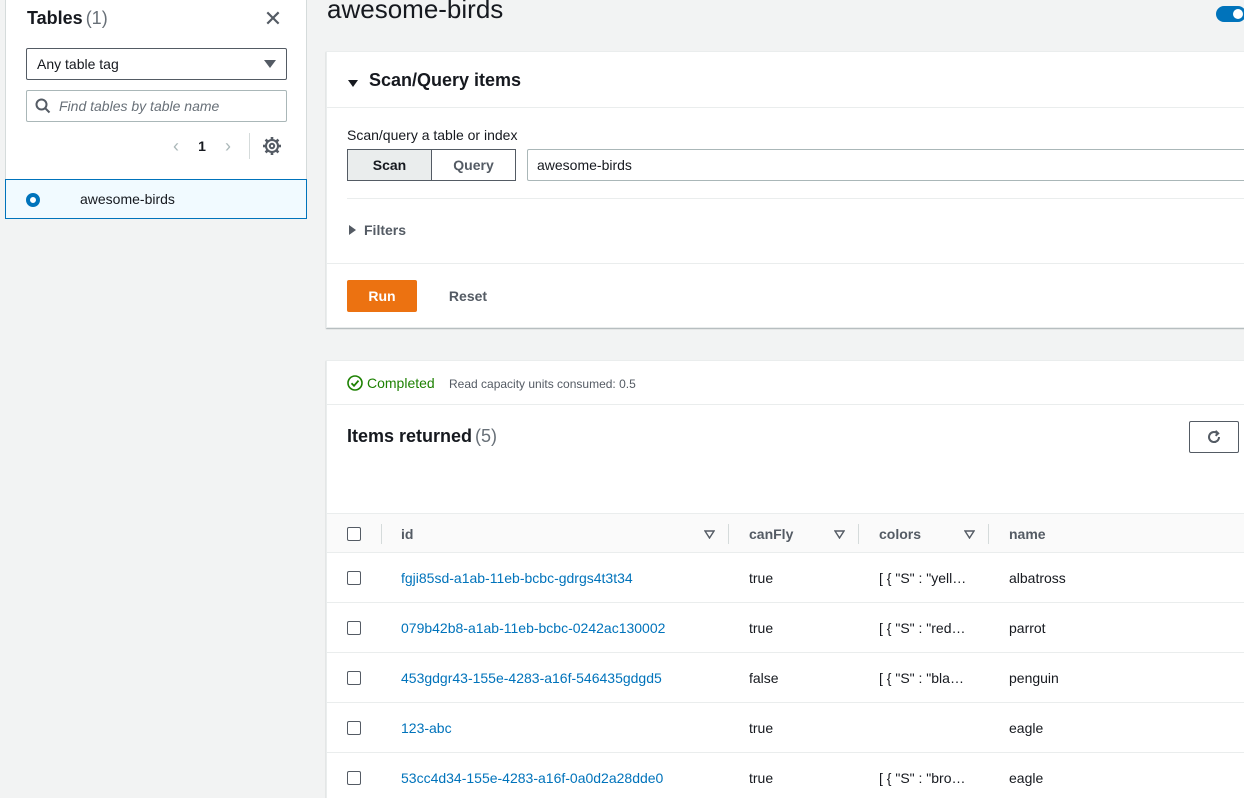 This screenshot has height=798, width=1244. Describe the element at coordinates (785, 728) in the screenshot. I see `table-row: 123-abc true eagle` at that location.